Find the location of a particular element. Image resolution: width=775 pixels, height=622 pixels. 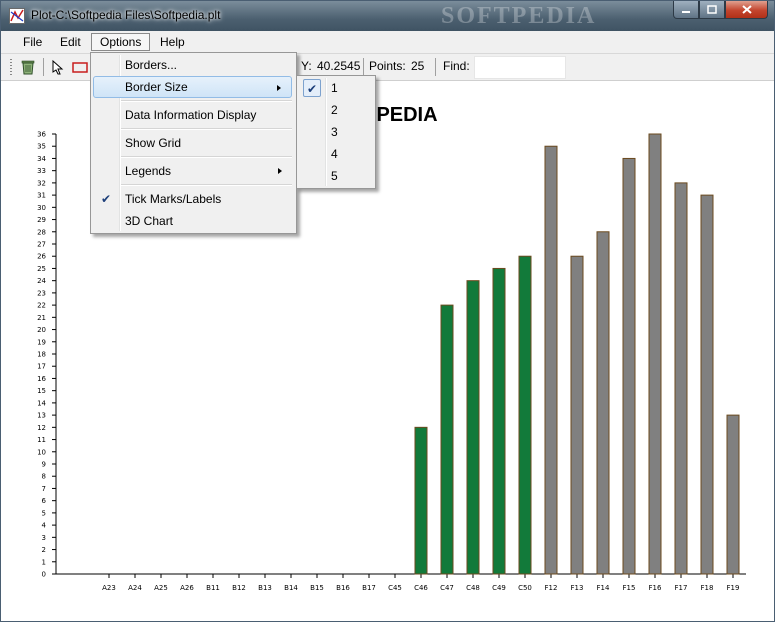

menu-item-tick-marks-labels: ✔ Tick Marks/Labels is located at coordinates (192, 199).